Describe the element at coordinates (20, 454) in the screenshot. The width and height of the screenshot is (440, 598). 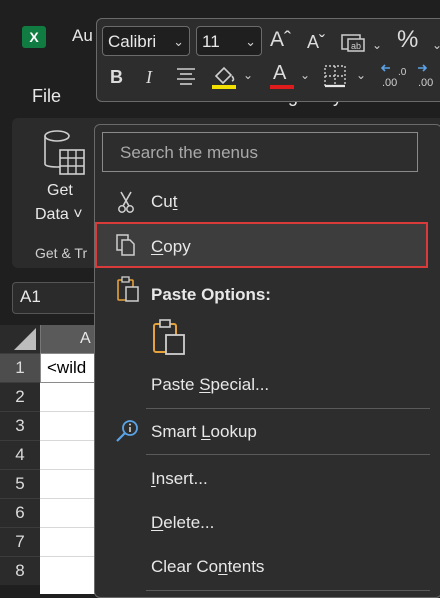
I see `row-header: 4` at that location.